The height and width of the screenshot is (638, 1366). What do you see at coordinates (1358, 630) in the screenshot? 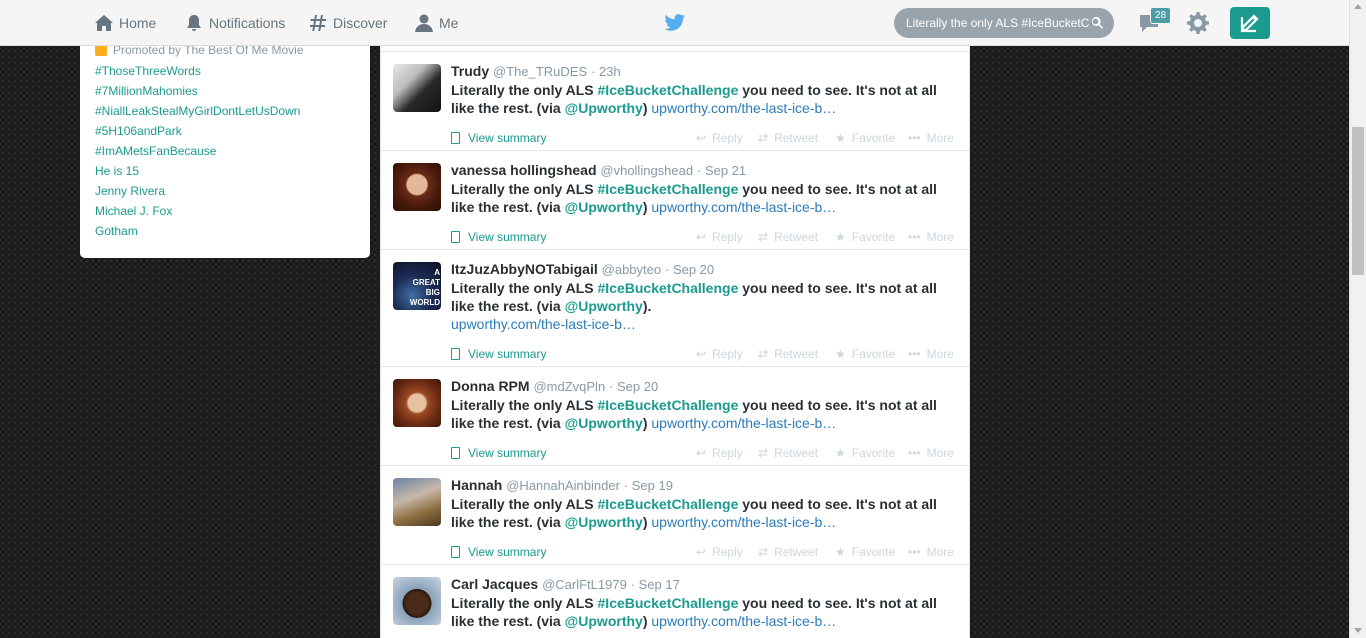
I see `scroll-down-arrow-icon` at bounding box center [1358, 630].